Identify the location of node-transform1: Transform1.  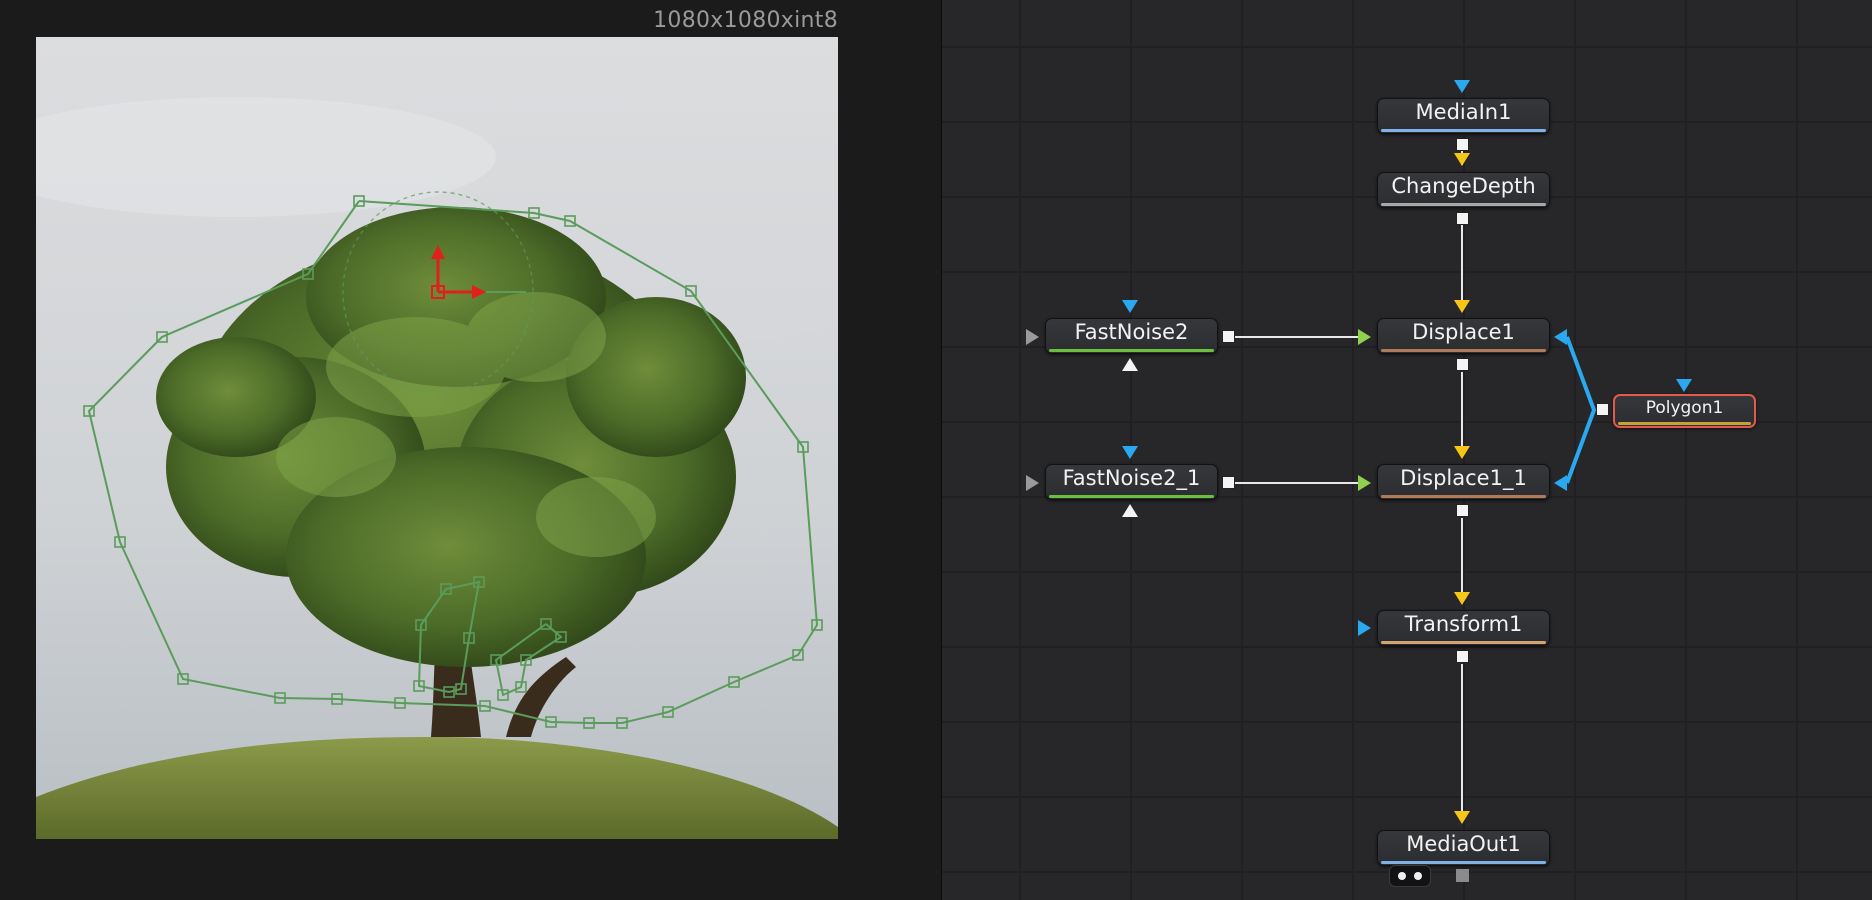
(1463, 628).